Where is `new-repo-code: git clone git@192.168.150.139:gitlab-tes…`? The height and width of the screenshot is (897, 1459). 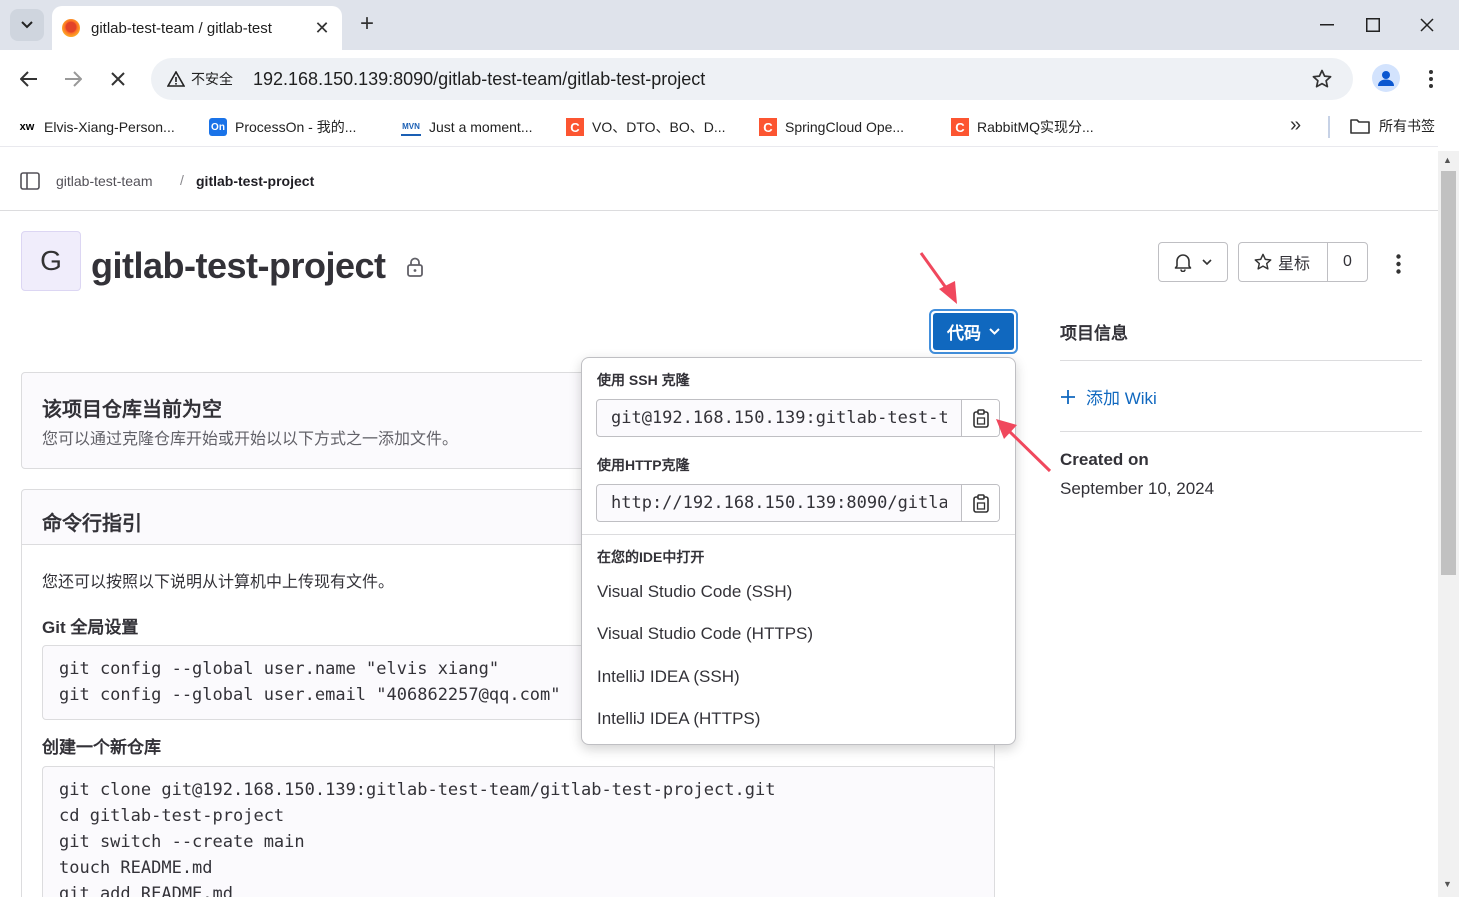 new-repo-code: git clone git@192.168.150.139:gitlab-tes… is located at coordinates (518, 831).